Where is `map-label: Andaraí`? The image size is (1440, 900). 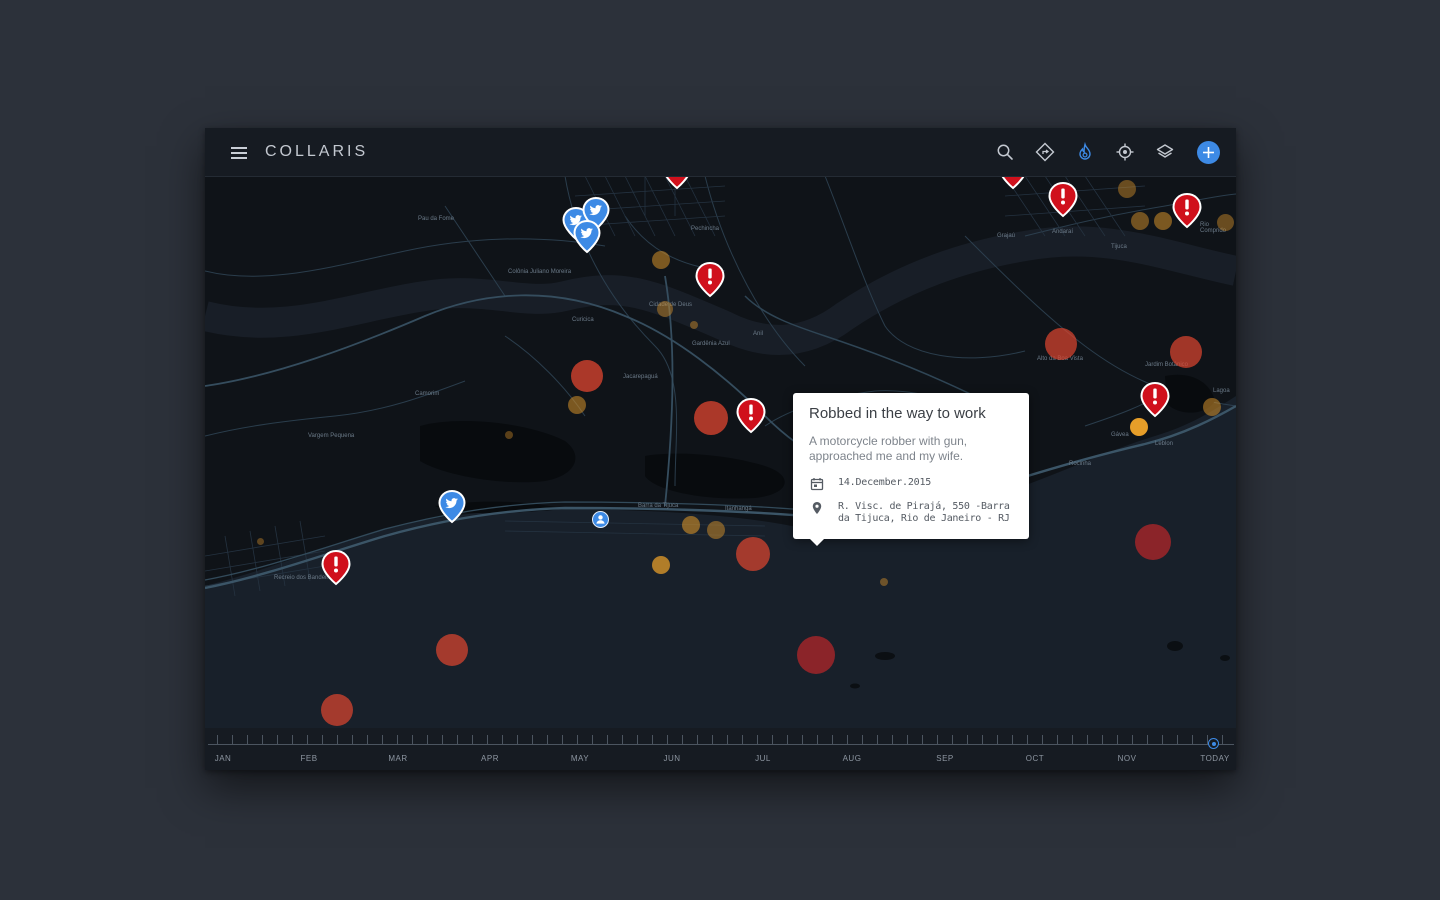
map-label: Andaraí is located at coordinates (1063, 232).